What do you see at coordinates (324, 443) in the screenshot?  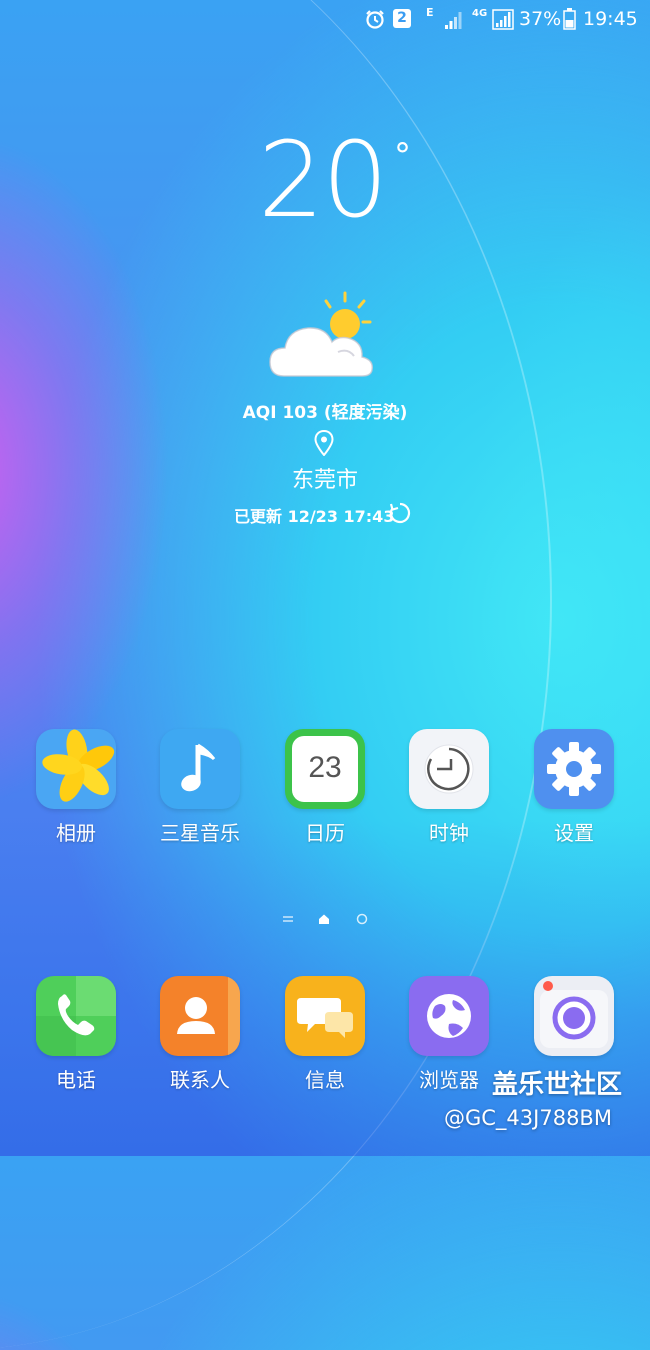 I see `location-pin-icon` at bounding box center [324, 443].